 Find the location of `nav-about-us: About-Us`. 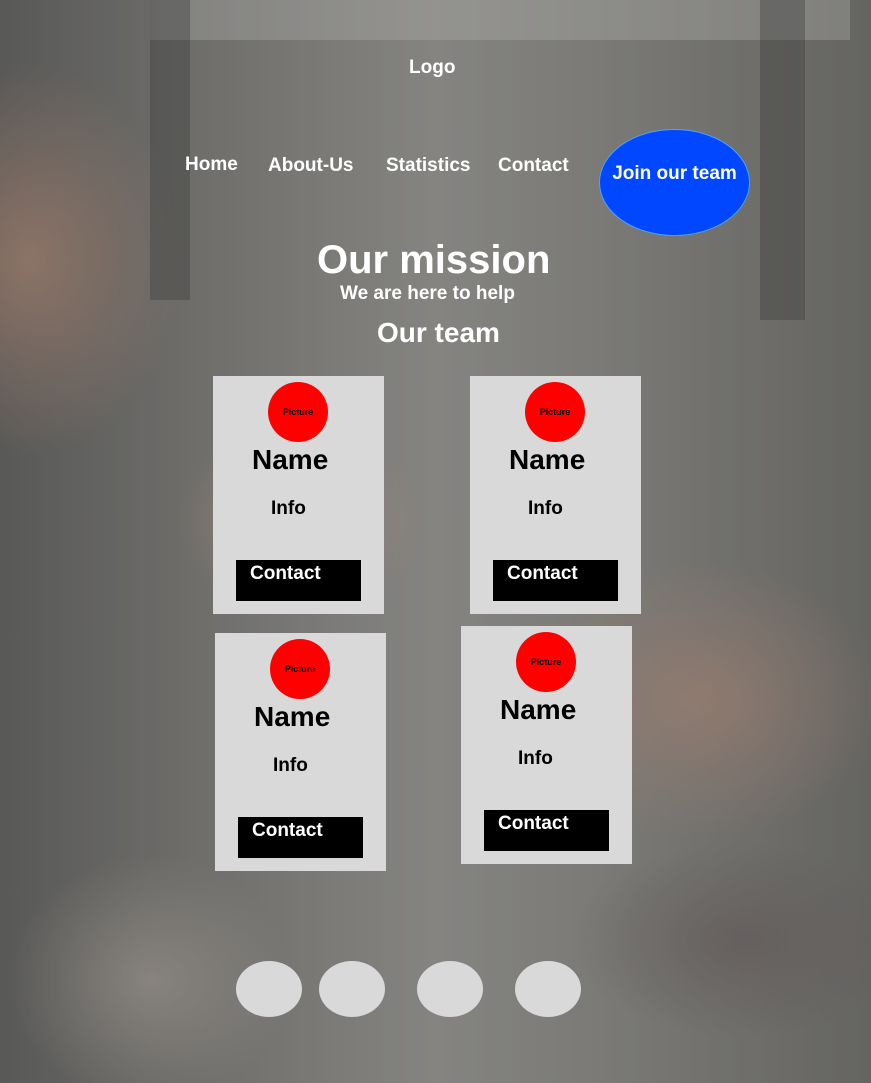

nav-about-us: About-Us is located at coordinates (310, 166).